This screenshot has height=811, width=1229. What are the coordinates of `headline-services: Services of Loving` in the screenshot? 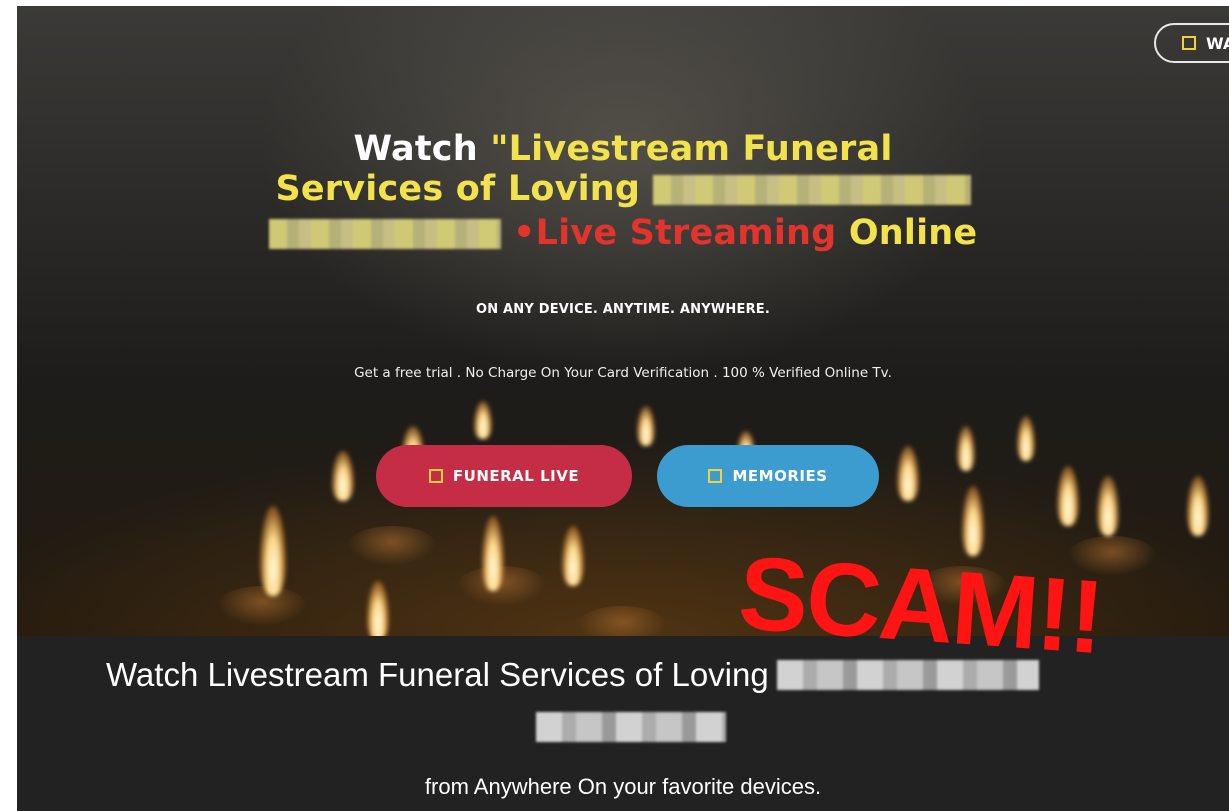 It's located at (464, 189).